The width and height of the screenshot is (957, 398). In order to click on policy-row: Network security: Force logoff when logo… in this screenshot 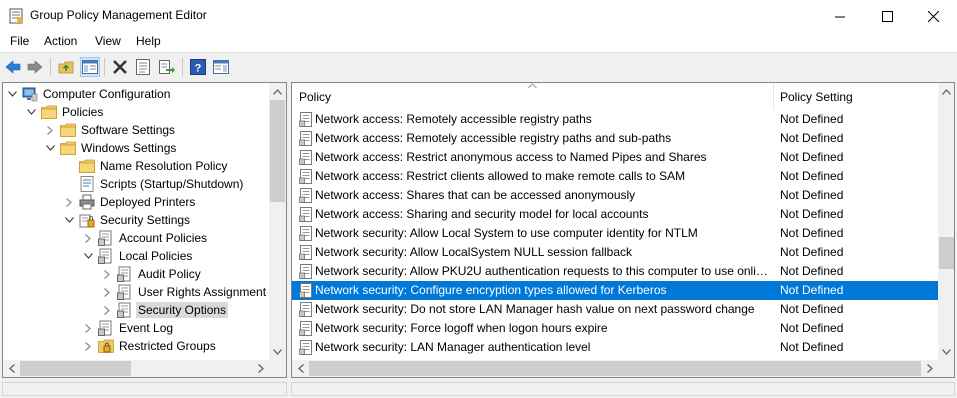, I will do `click(615, 328)`.